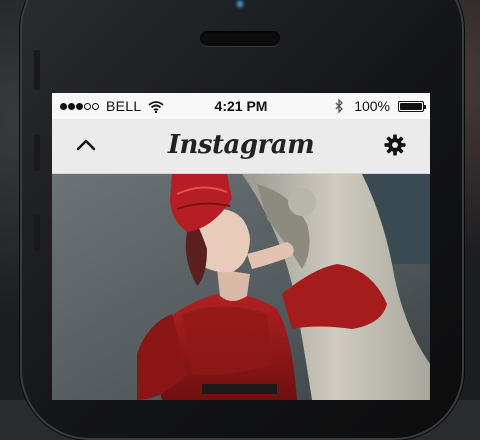 This screenshot has width=480, height=440. What do you see at coordinates (37, 153) in the screenshot?
I see `volume-up-button` at bounding box center [37, 153].